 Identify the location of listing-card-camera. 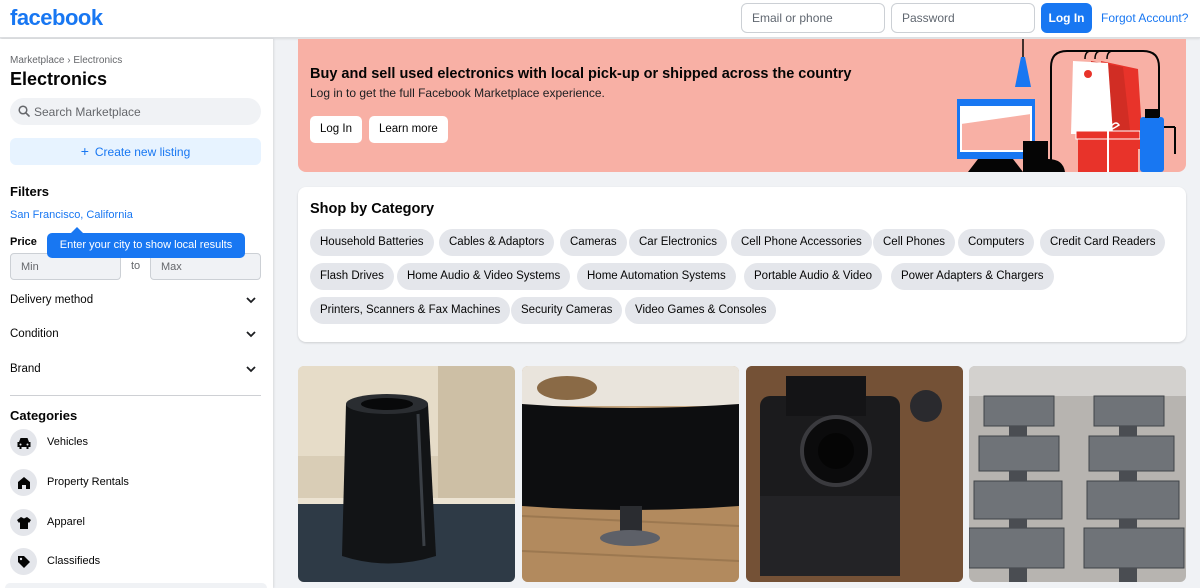
(854, 474).